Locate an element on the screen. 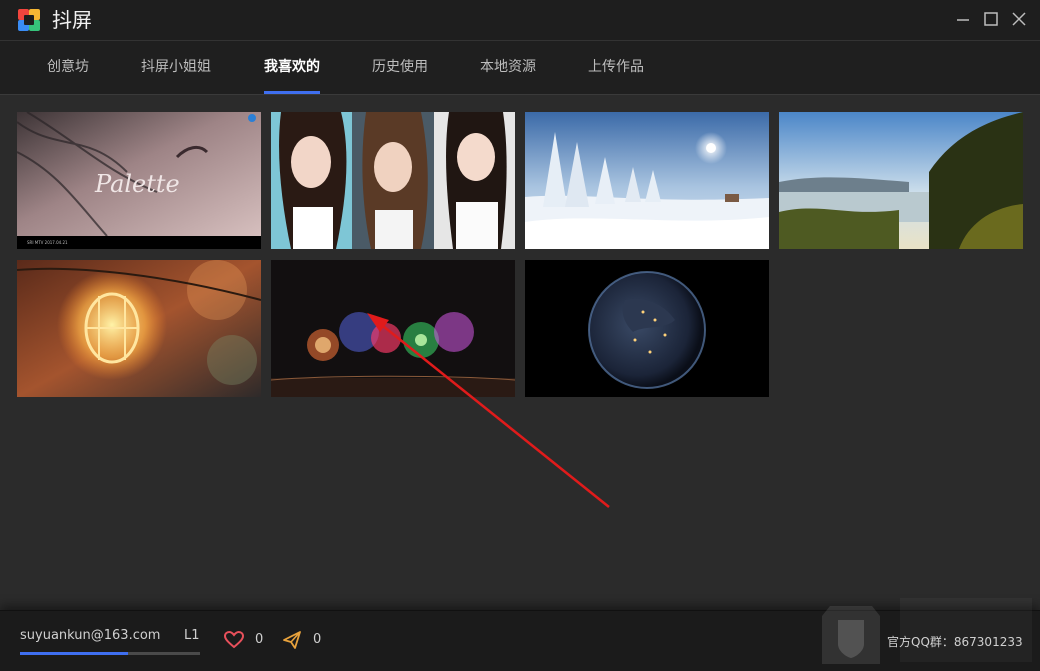  maximize-icon is located at coordinates (991, 19).